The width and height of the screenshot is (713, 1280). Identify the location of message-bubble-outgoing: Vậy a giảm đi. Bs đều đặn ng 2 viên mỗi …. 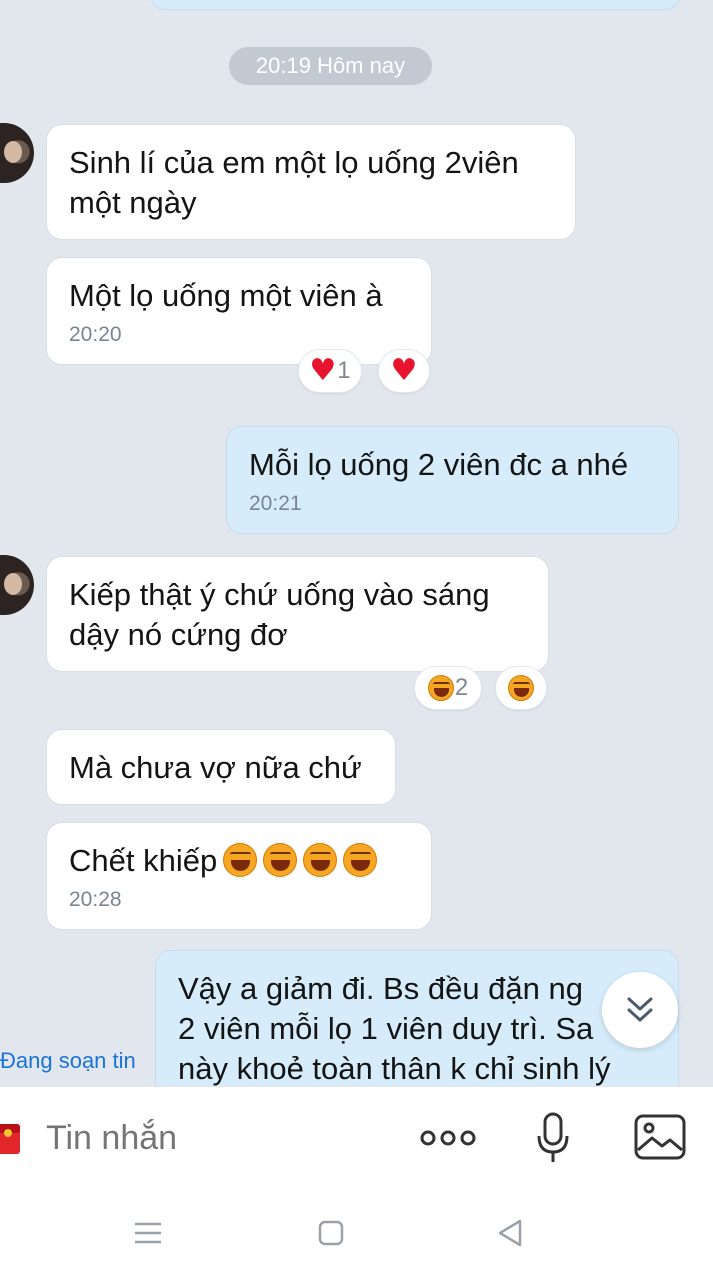
(417, 1018).